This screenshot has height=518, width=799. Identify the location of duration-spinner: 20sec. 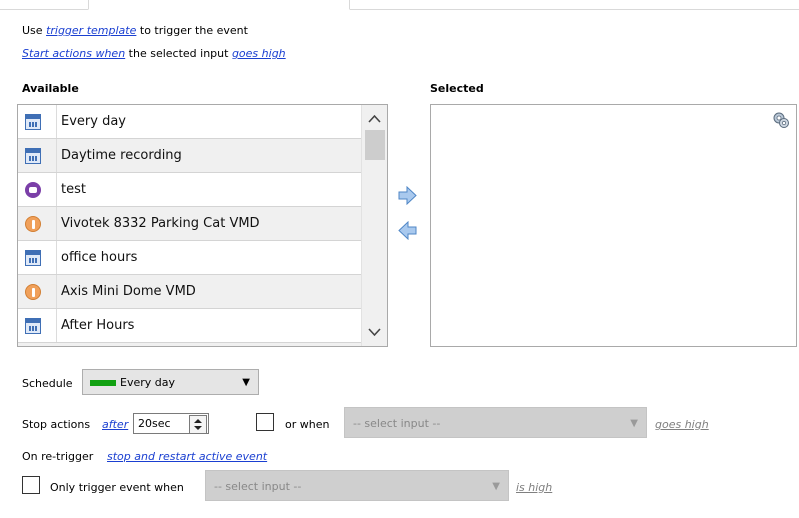
(171, 423).